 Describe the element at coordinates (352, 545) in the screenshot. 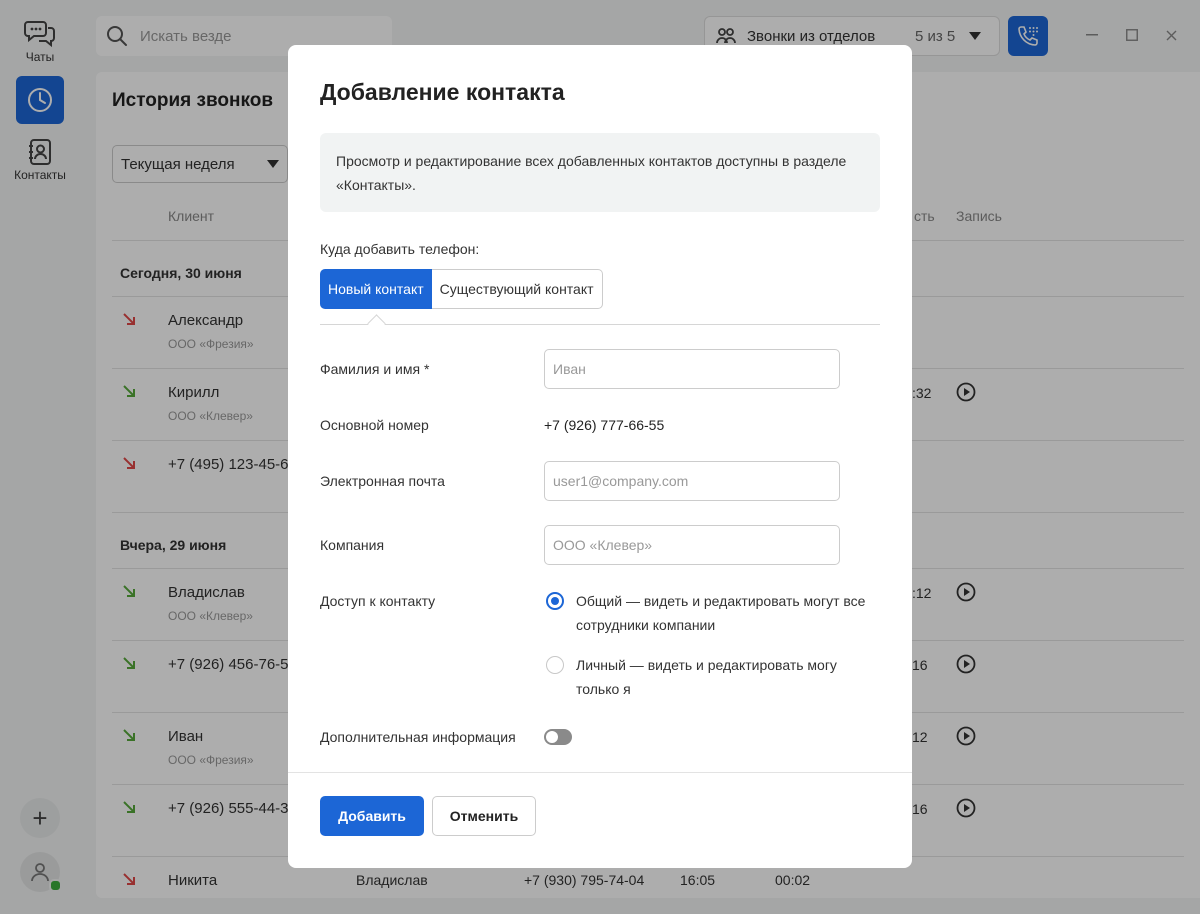

I see `company-field-label: Компания` at that location.